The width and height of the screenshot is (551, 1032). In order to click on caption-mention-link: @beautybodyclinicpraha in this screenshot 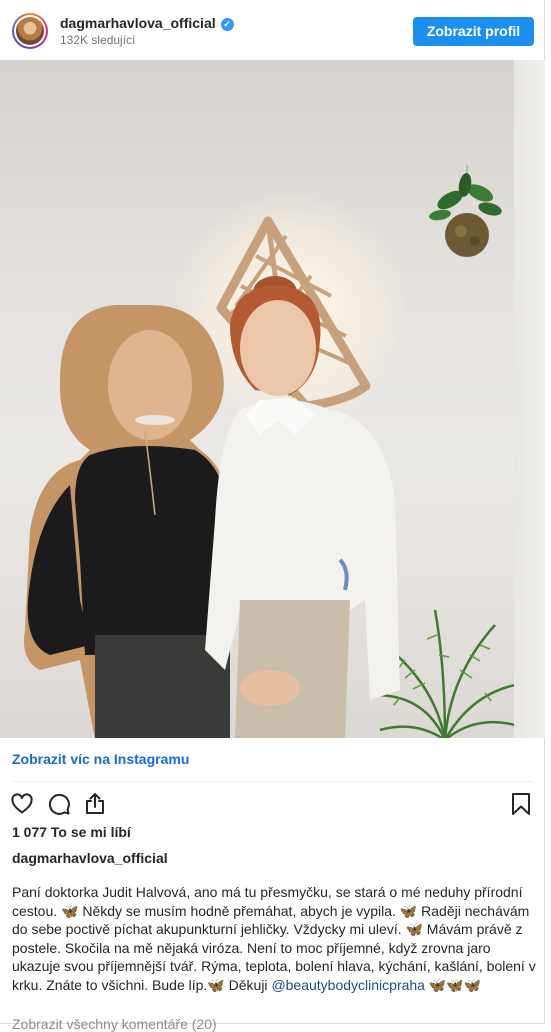, I will do `click(348, 985)`.